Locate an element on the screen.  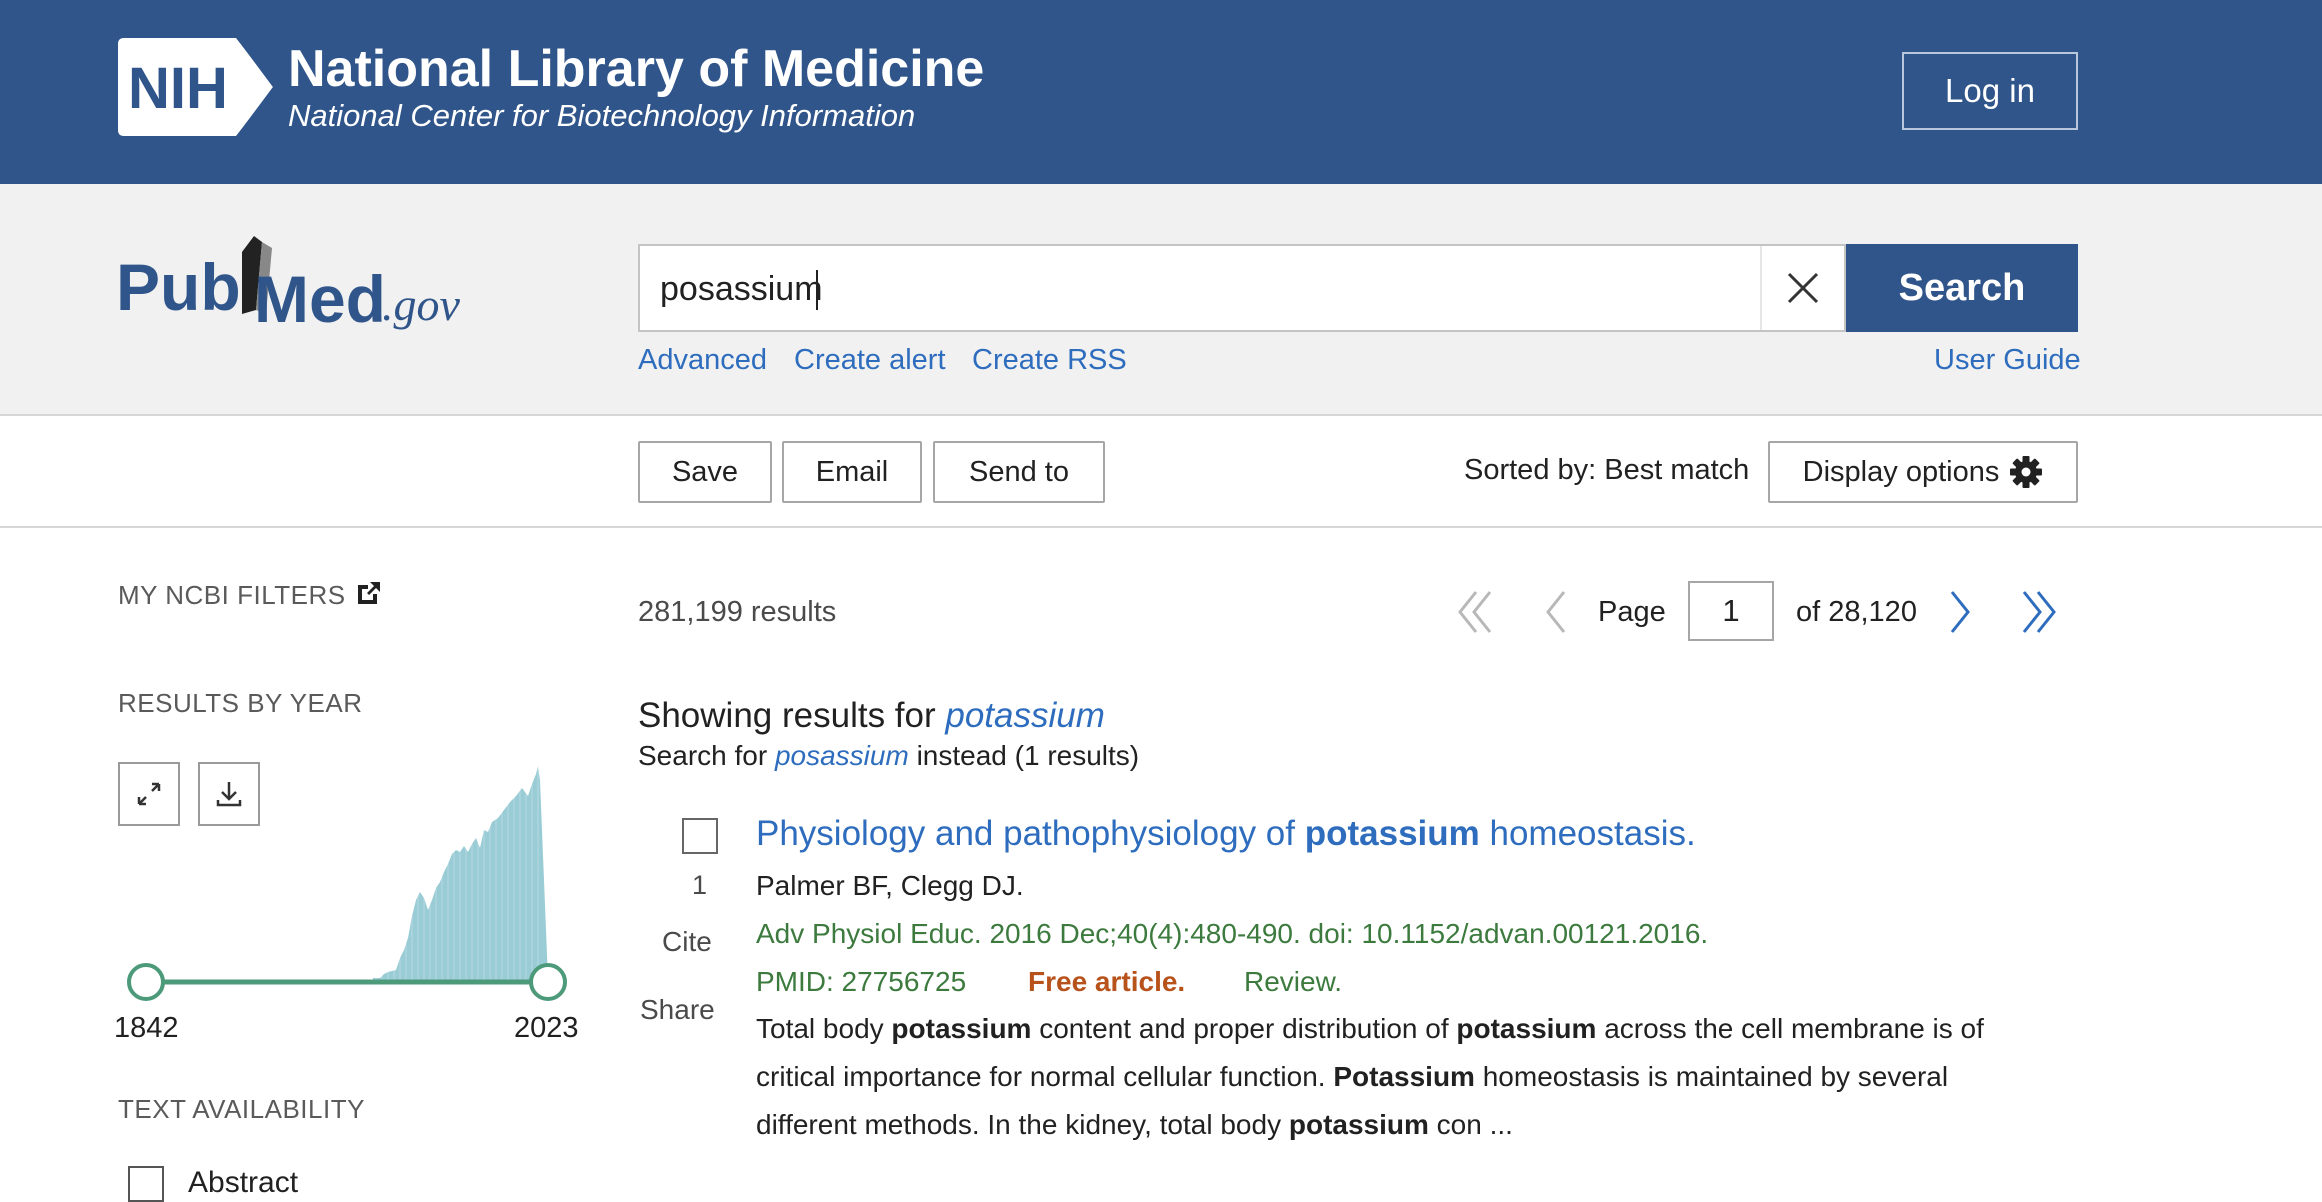
org-name: National Library of Medicine is located at coordinates (636, 69).